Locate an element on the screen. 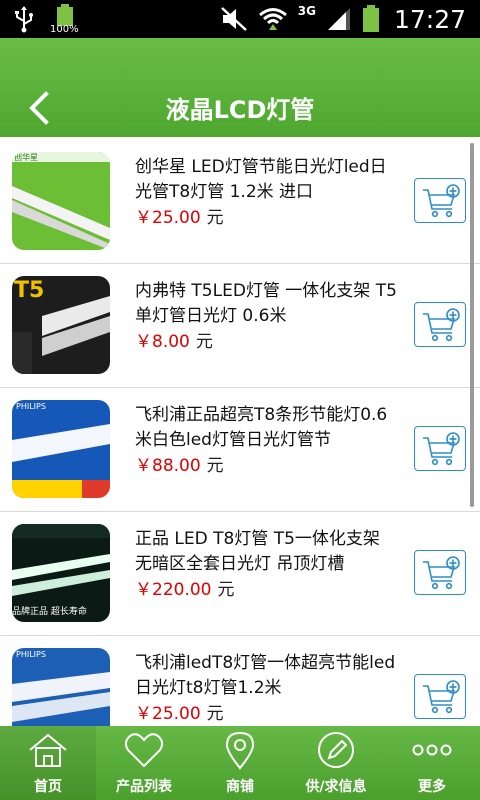 This screenshot has height=800, width=480. tab-label: 更多 is located at coordinates (432, 787).